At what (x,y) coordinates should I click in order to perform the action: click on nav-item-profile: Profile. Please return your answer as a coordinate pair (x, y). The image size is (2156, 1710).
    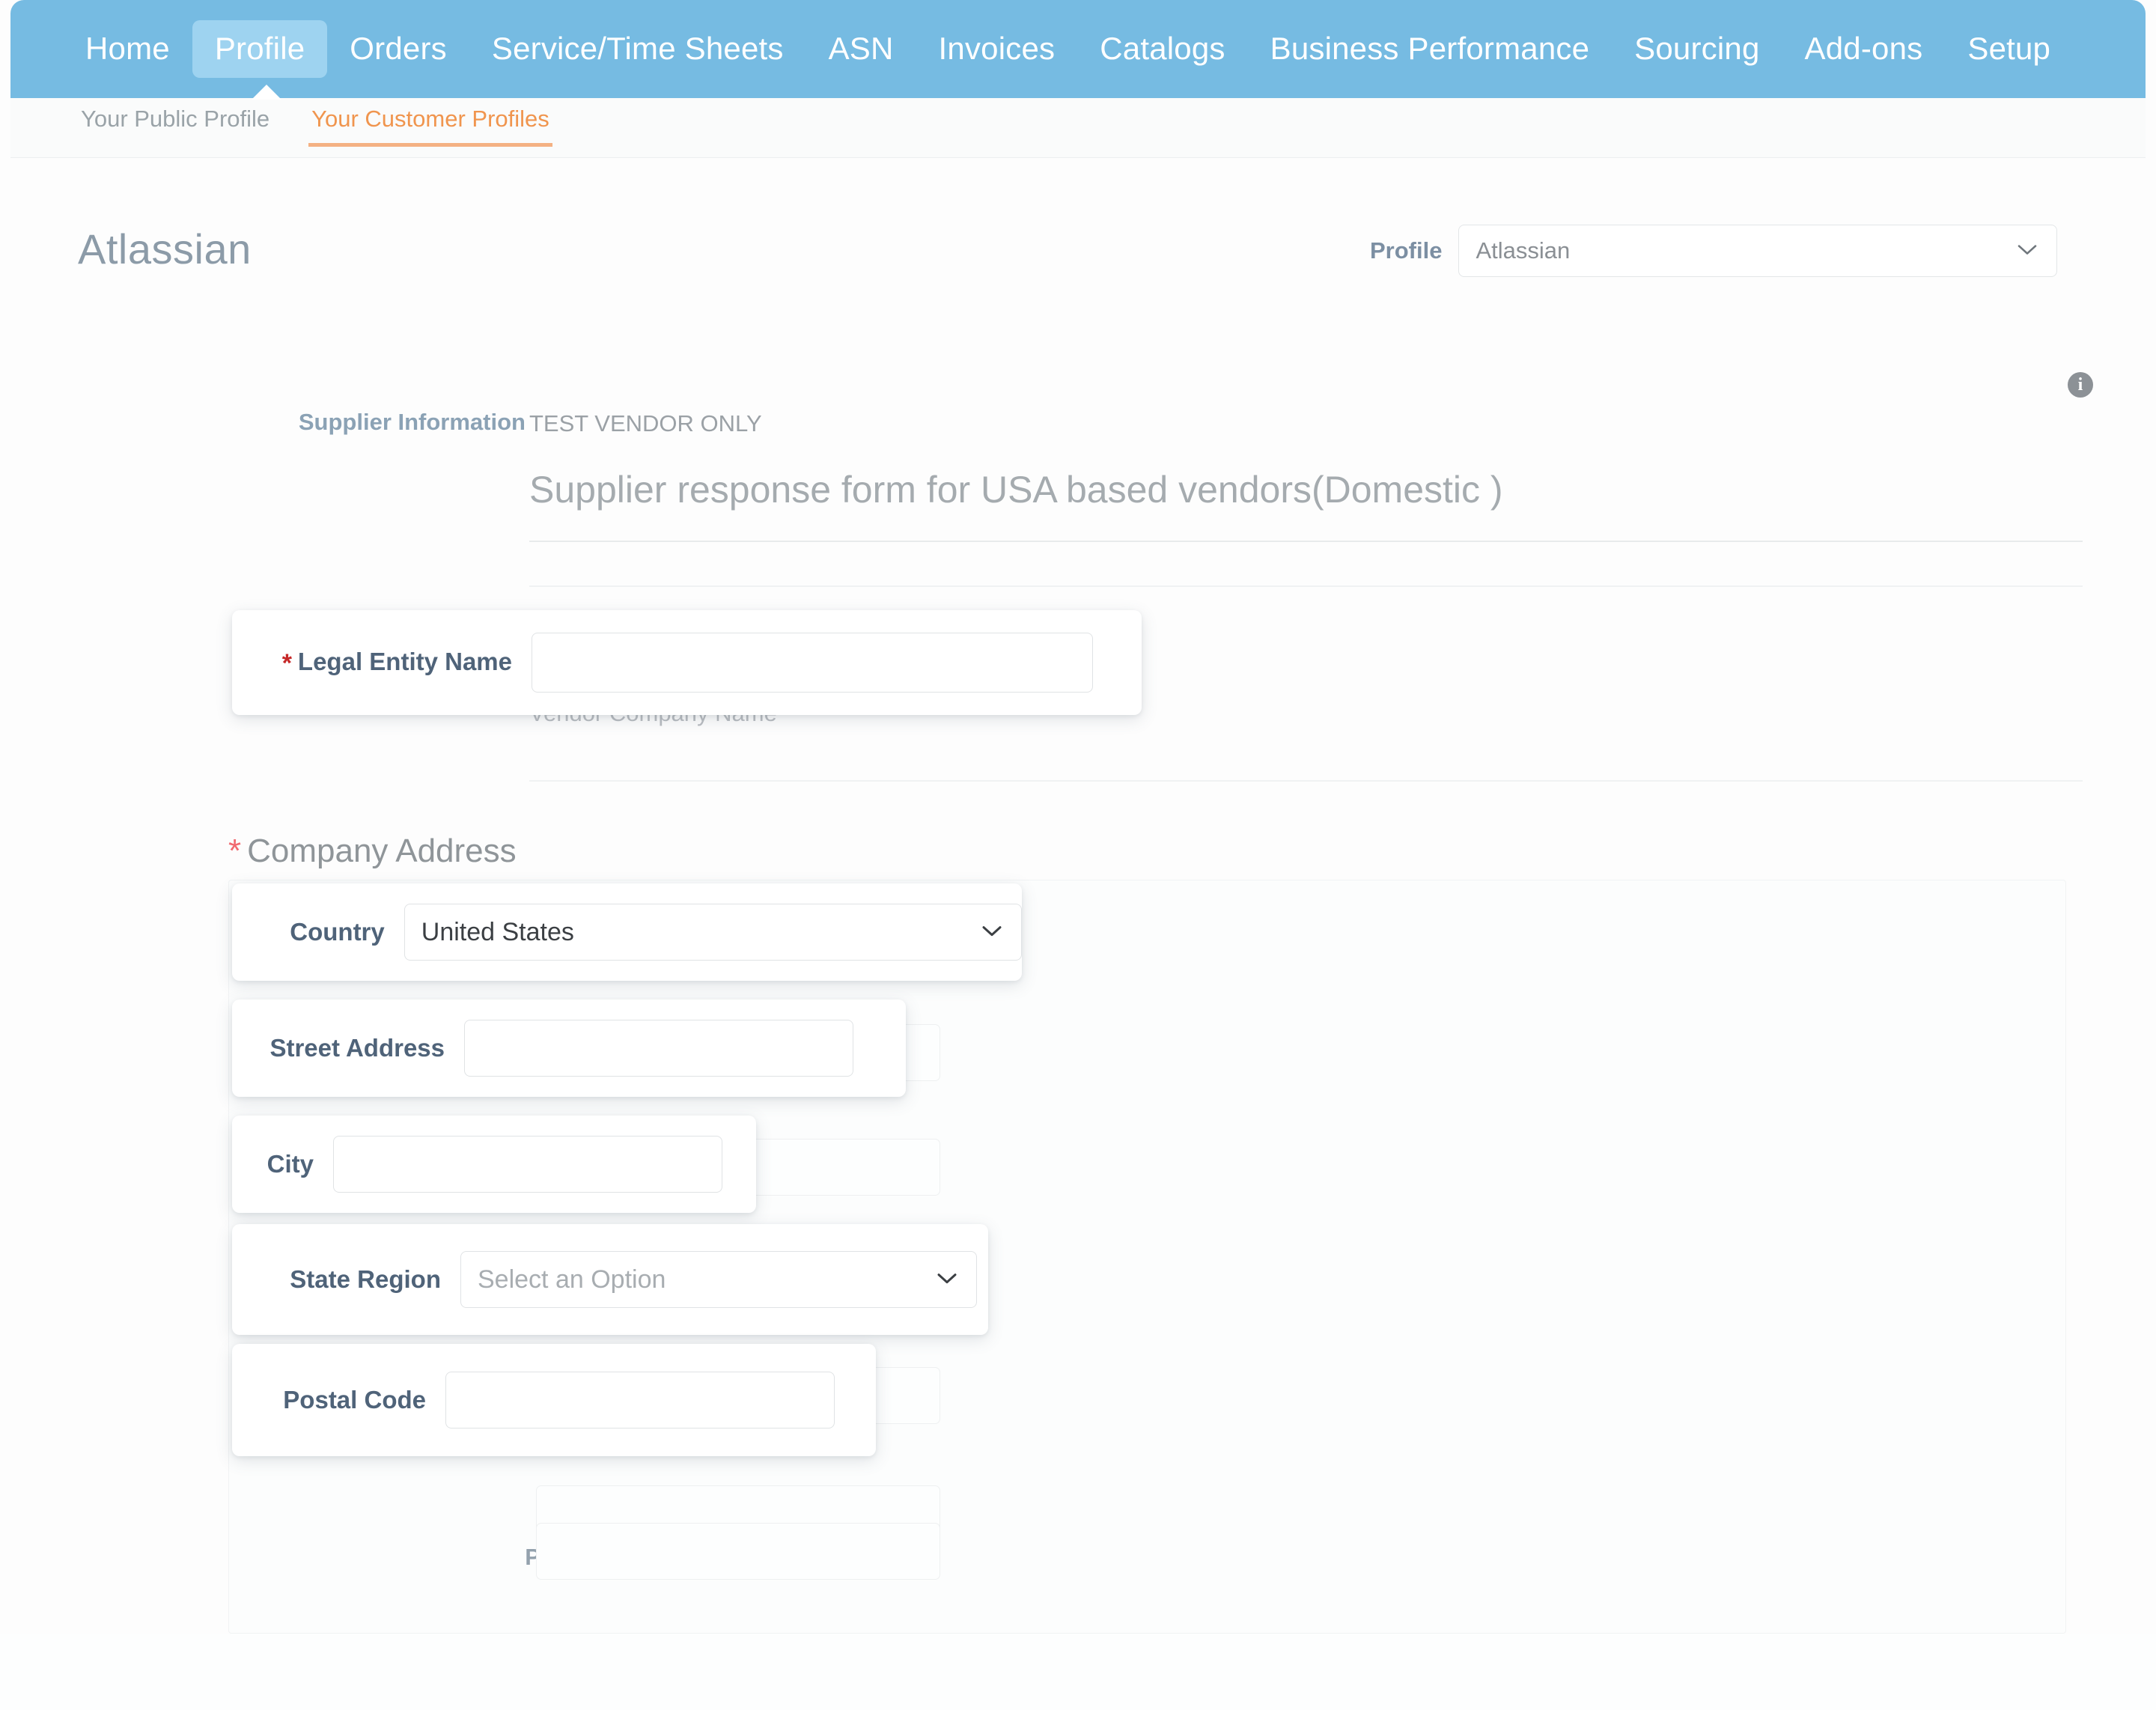
    Looking at the image, I should click on (260, 49).